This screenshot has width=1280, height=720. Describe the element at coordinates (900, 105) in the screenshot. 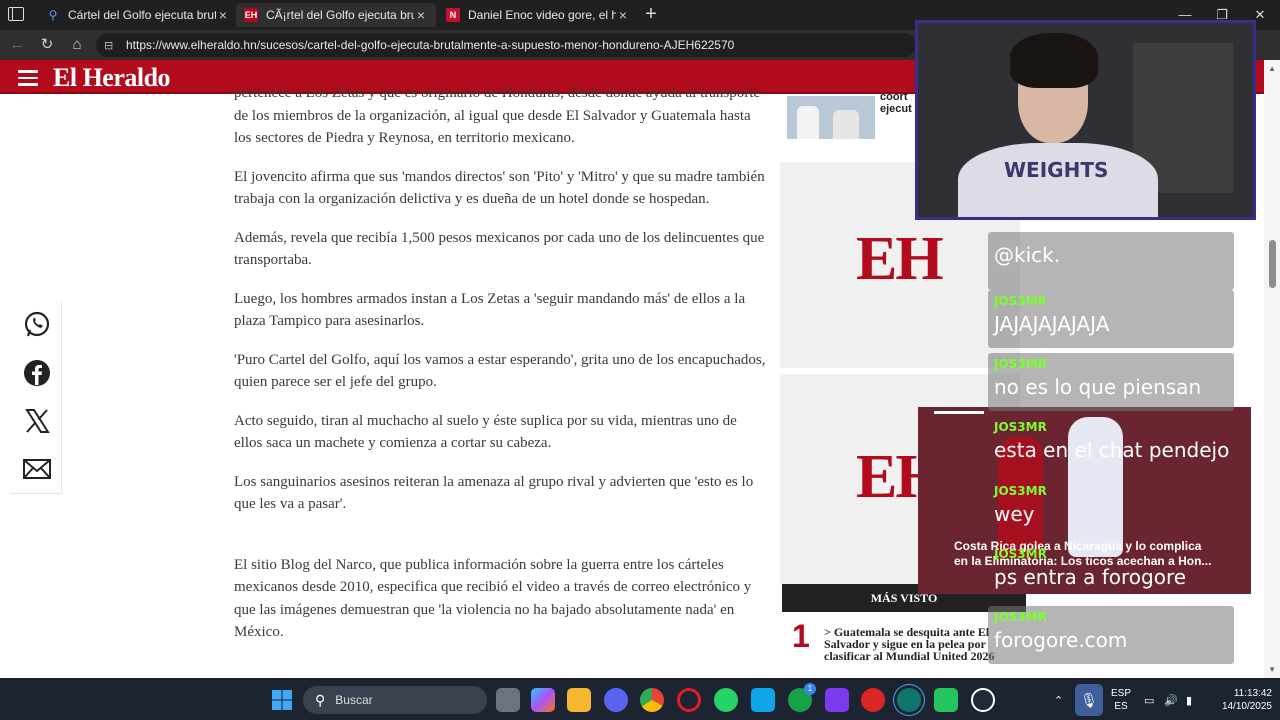

I see `related-article-caption: coort ejecut` at that location.